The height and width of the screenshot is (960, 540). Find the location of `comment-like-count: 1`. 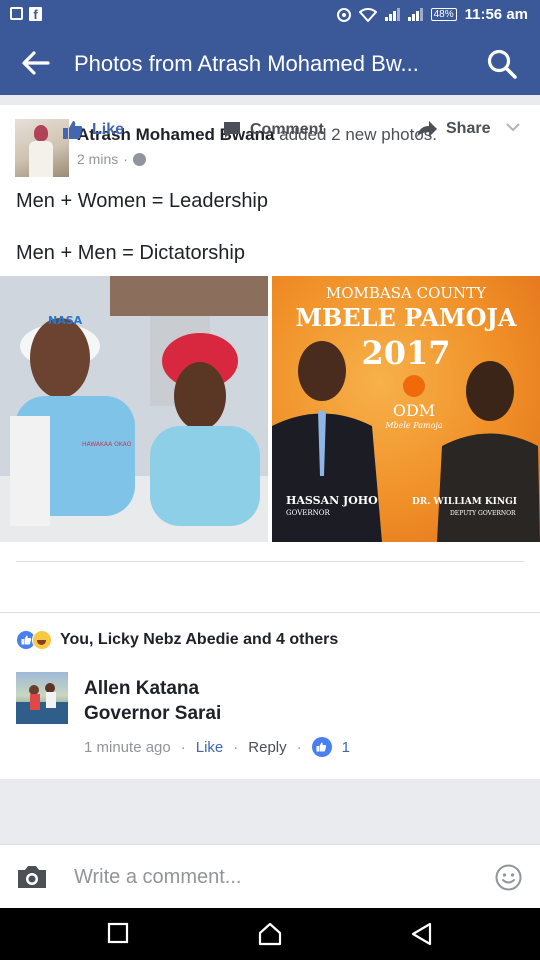

comment-like-count: 1 is located at coordinates (345, 747).